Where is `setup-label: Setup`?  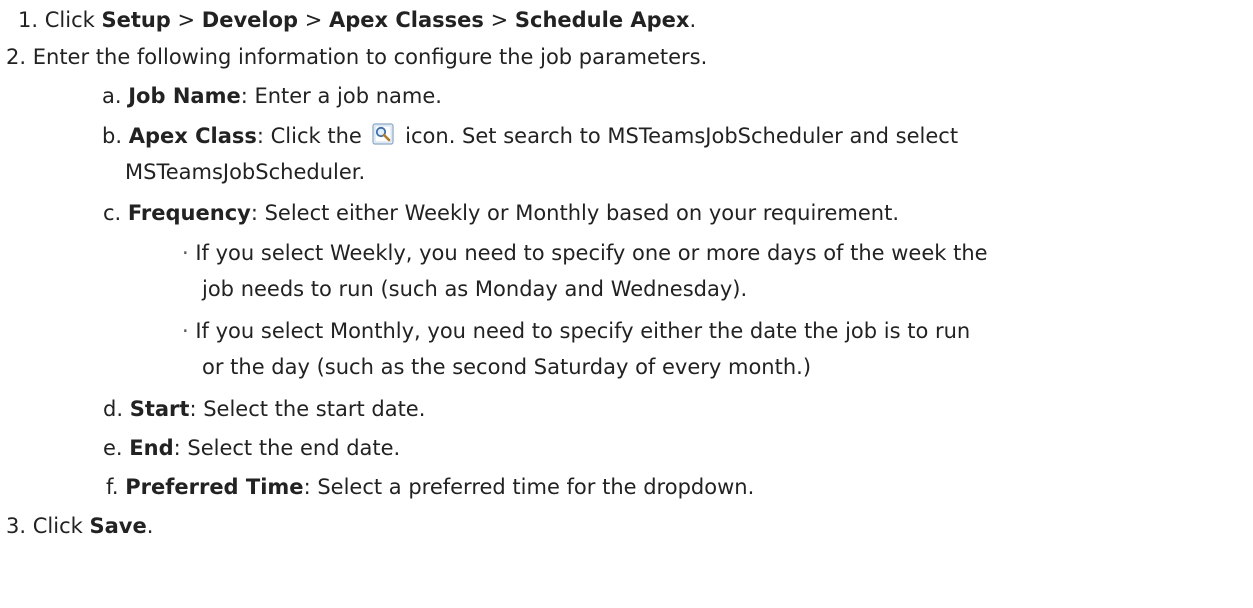 setup-label: Setup is located at coordinates (136, 20).